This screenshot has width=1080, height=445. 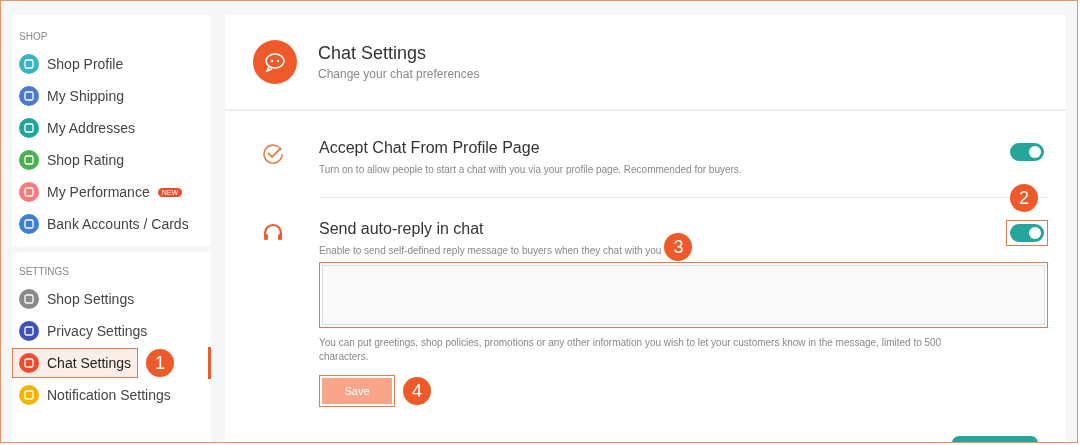 What do you see at coordinates (44, 271) in the screenshot?
I see `section-title: SETTINGS` at bounding box center [44, 271].